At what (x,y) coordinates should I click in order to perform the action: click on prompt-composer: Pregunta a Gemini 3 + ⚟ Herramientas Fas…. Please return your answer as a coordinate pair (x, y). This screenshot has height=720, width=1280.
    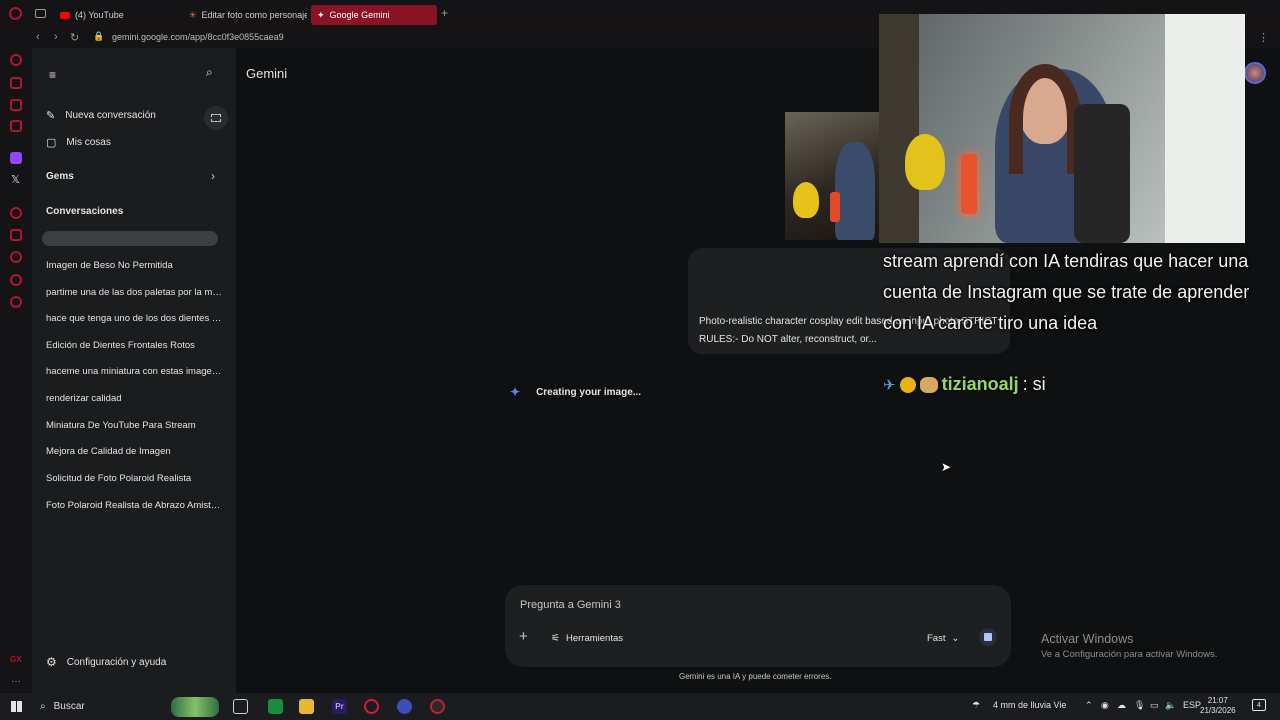
    Looking at the image, I should click on (758, 626).